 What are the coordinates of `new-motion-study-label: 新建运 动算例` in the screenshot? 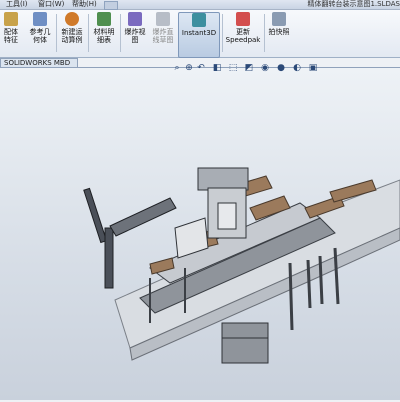 It's located at (72, 36).